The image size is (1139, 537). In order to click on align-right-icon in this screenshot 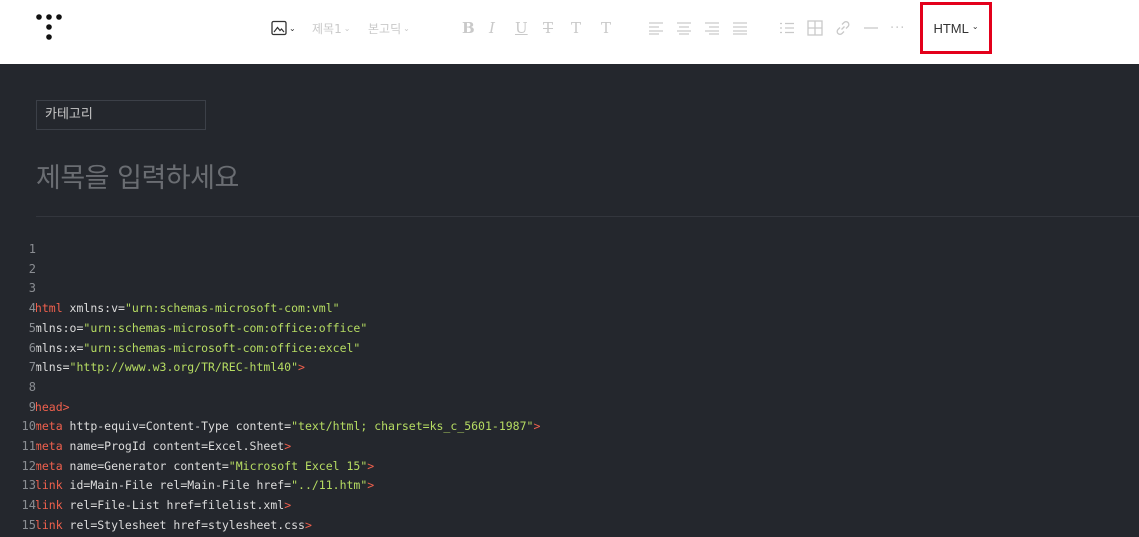, I will do `click(712, 28)`.